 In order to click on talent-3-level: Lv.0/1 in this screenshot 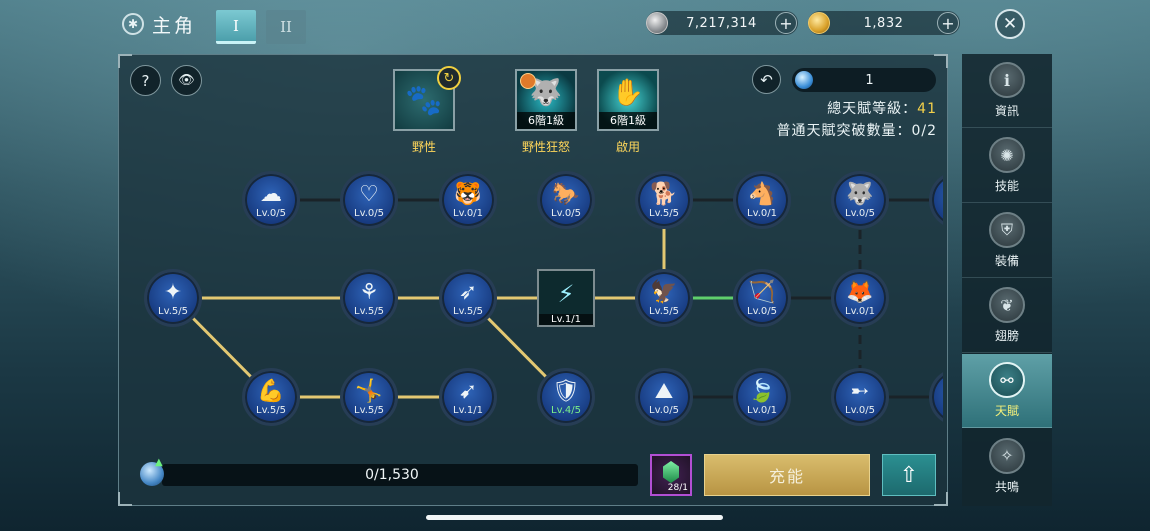, I will do `click(468, 213)`.